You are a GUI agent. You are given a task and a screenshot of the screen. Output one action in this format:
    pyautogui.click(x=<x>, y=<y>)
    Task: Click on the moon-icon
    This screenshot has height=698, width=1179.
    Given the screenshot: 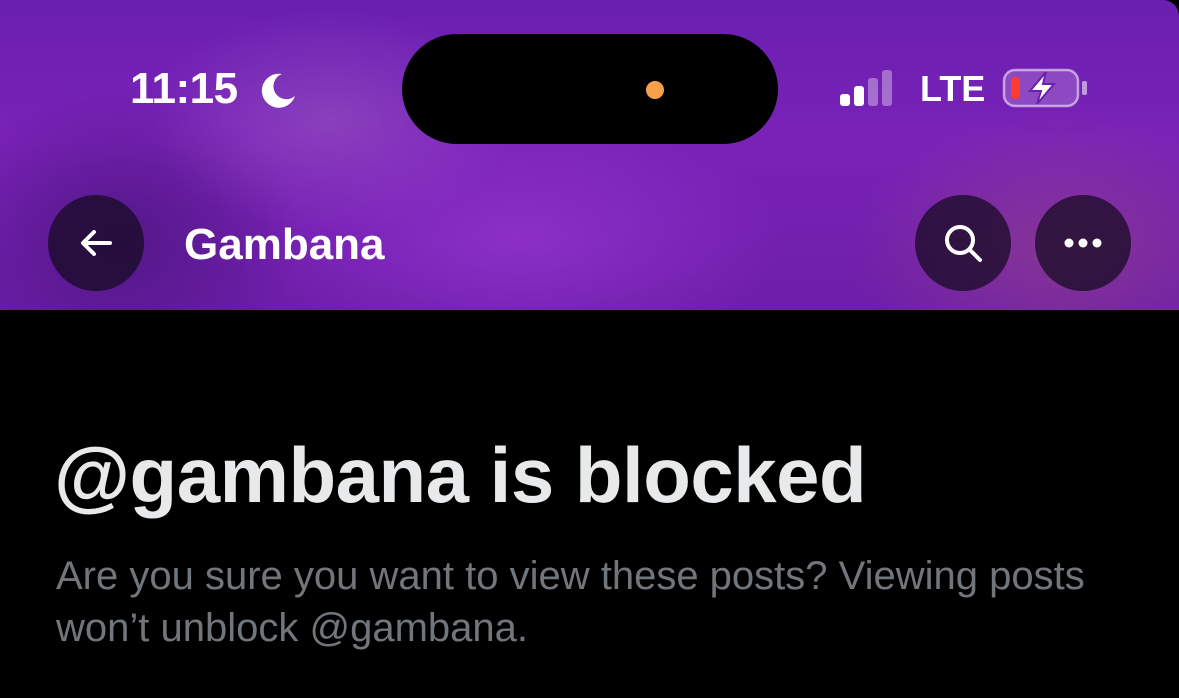 What is the action you would take?
    pyautogui.click(x=278, y=90)
    